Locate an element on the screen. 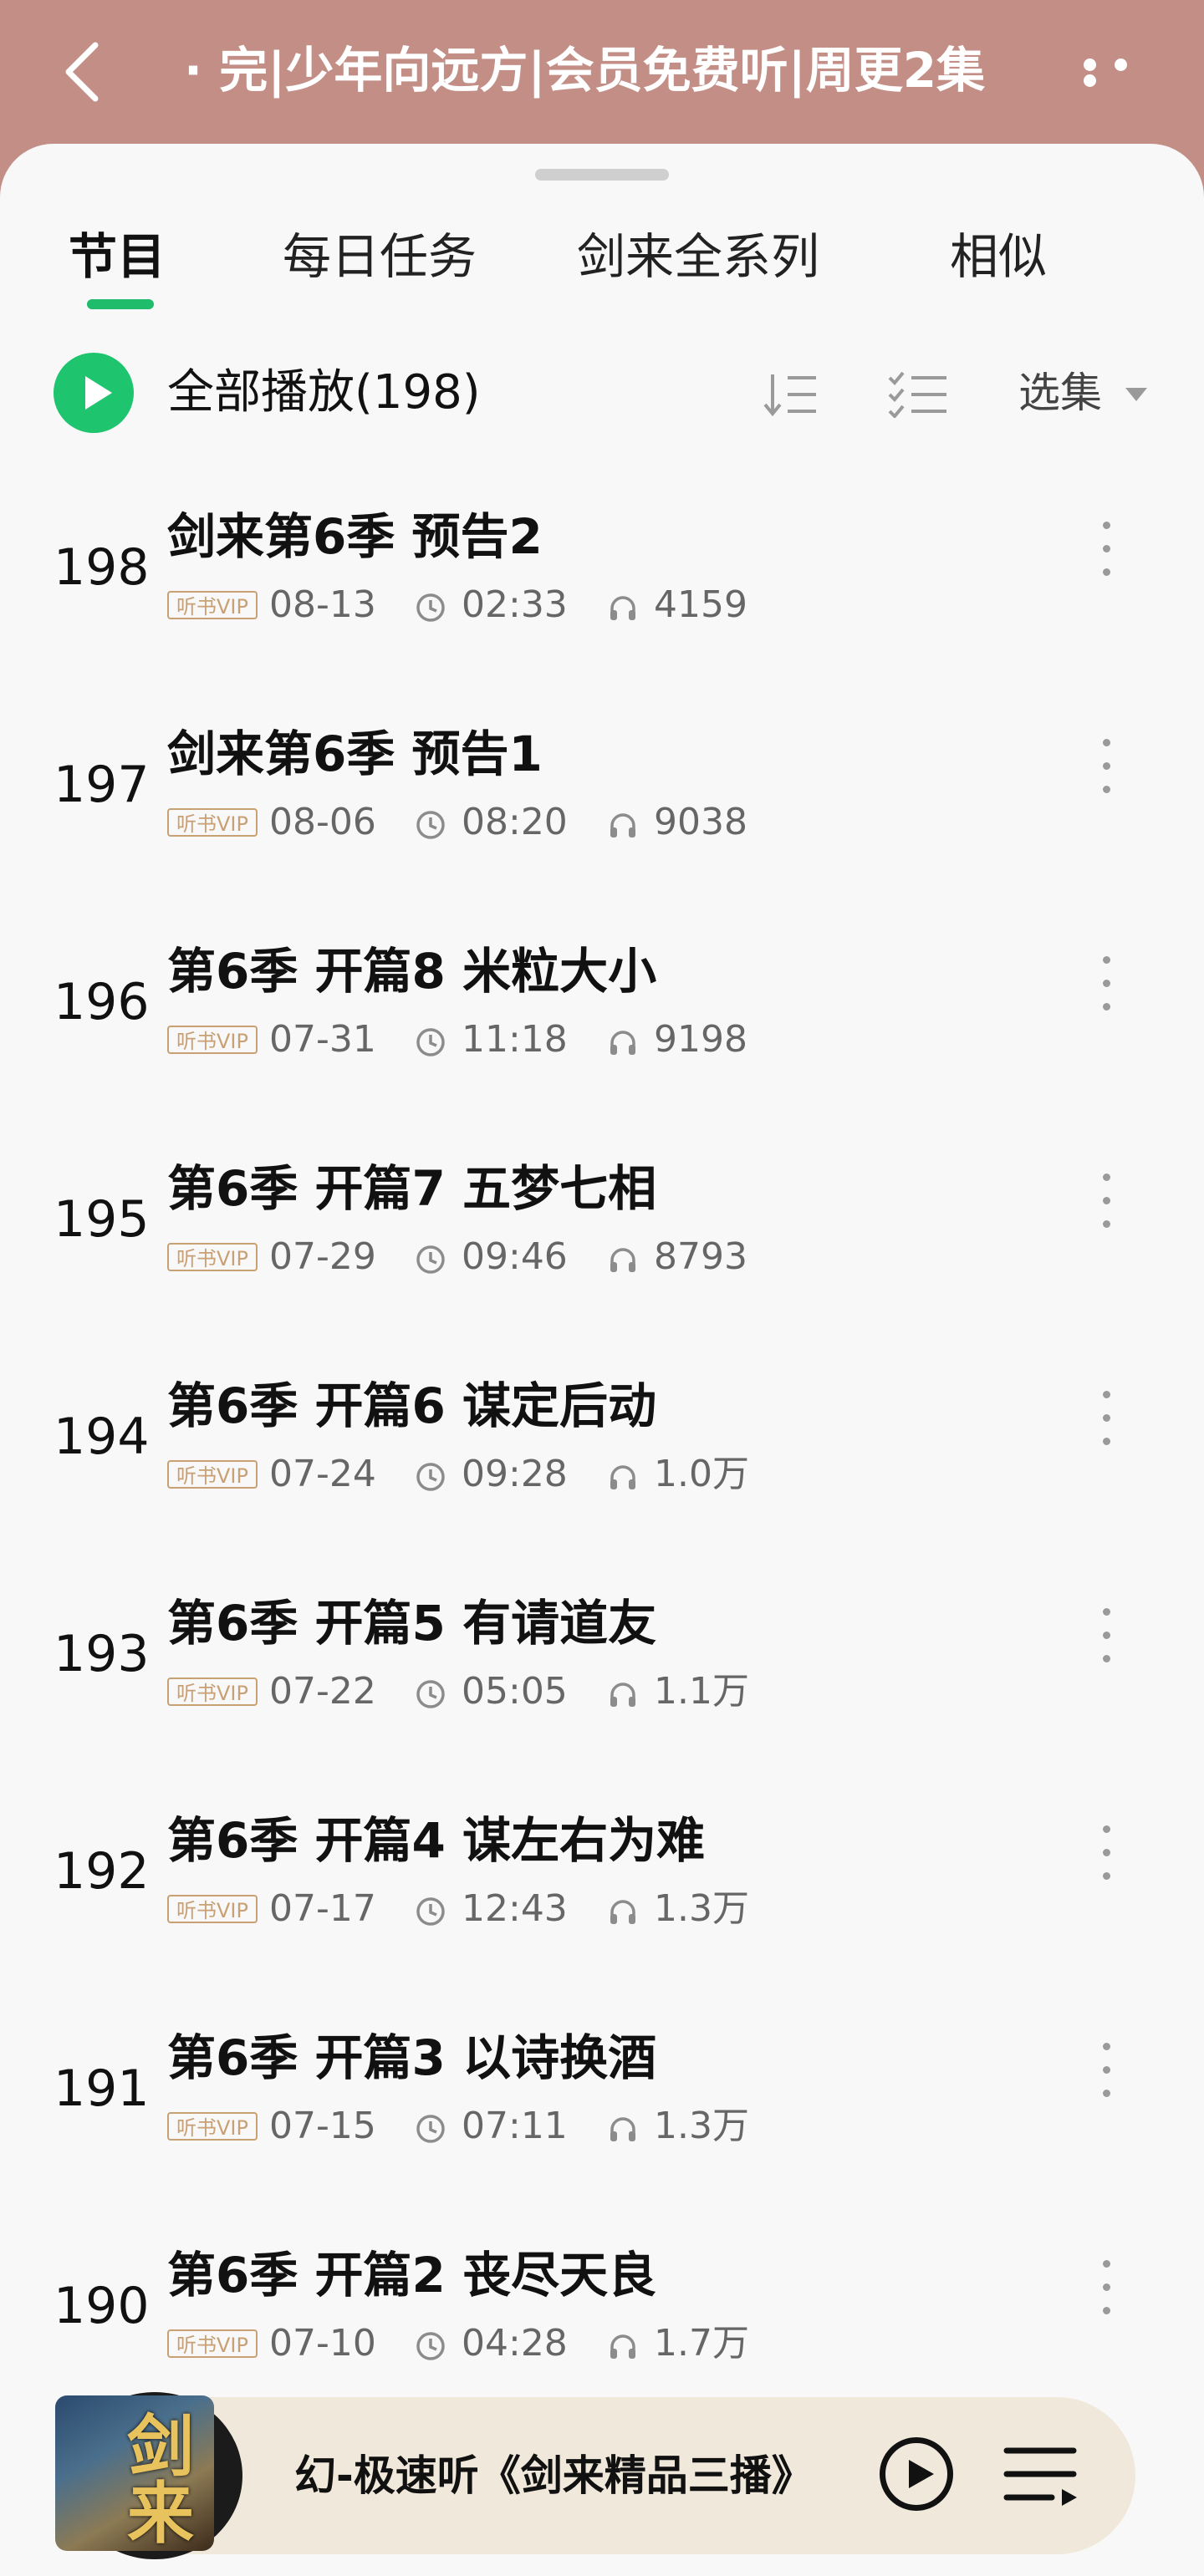 This screenshot has width=1204, height=2576. now-playing-title: 幻-极速听《剑来精品三播》 is located at coordinates (595, 2476).